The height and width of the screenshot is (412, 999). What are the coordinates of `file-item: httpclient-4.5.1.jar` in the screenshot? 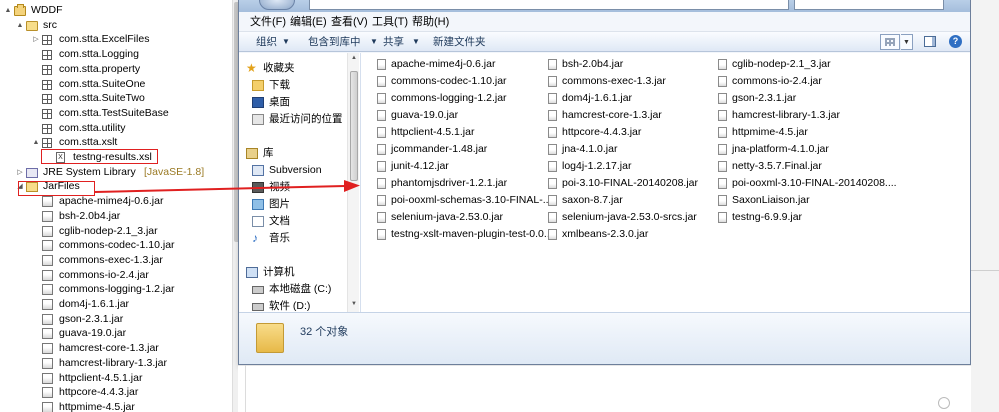 It's located at (461, 132).